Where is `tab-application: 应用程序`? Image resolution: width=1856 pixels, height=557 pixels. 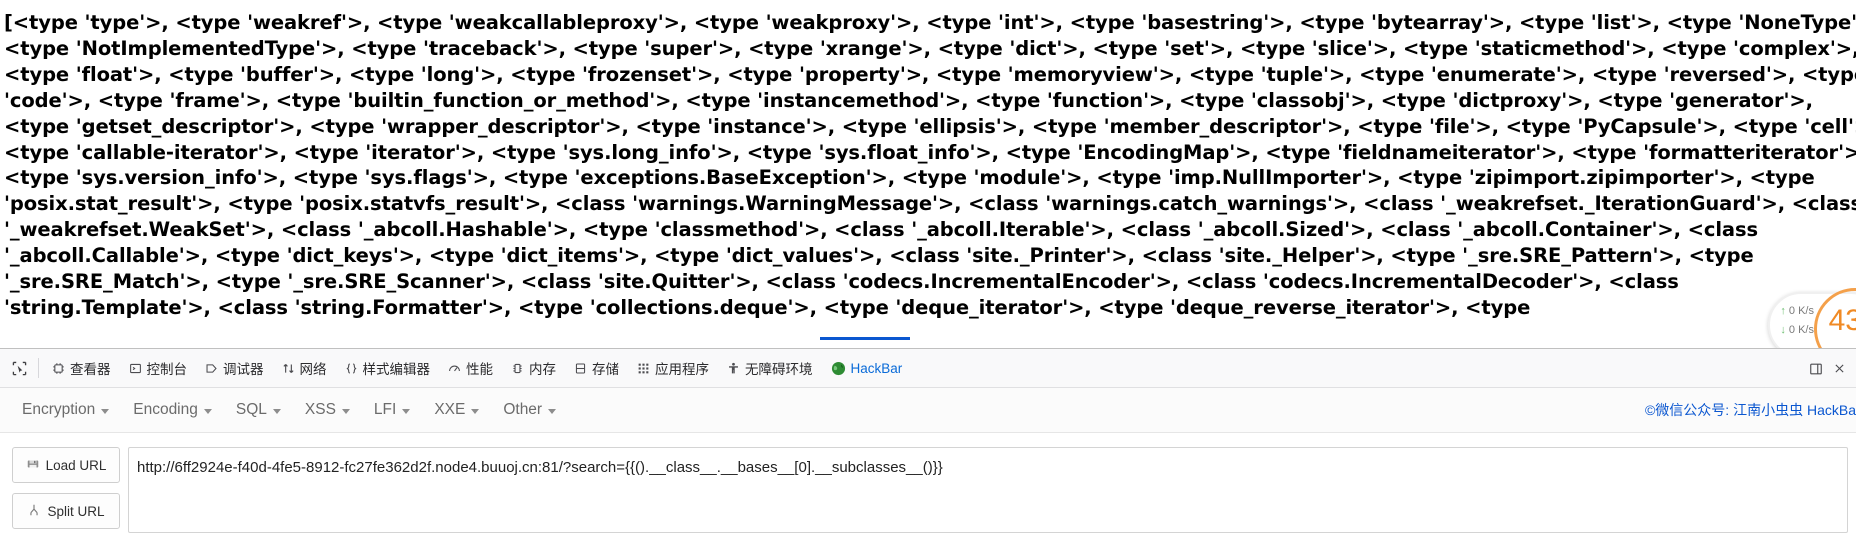 tab-application: 应用程序 is located at coordinates (673, 368).